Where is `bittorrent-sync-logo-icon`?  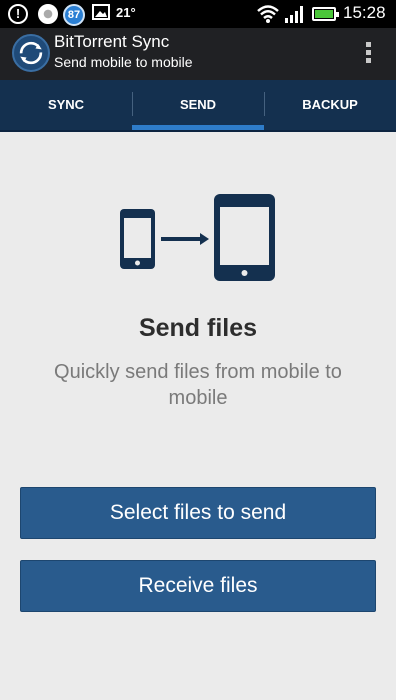 bittorrent-sync-logo-icon is located at coordinates (31, 53).